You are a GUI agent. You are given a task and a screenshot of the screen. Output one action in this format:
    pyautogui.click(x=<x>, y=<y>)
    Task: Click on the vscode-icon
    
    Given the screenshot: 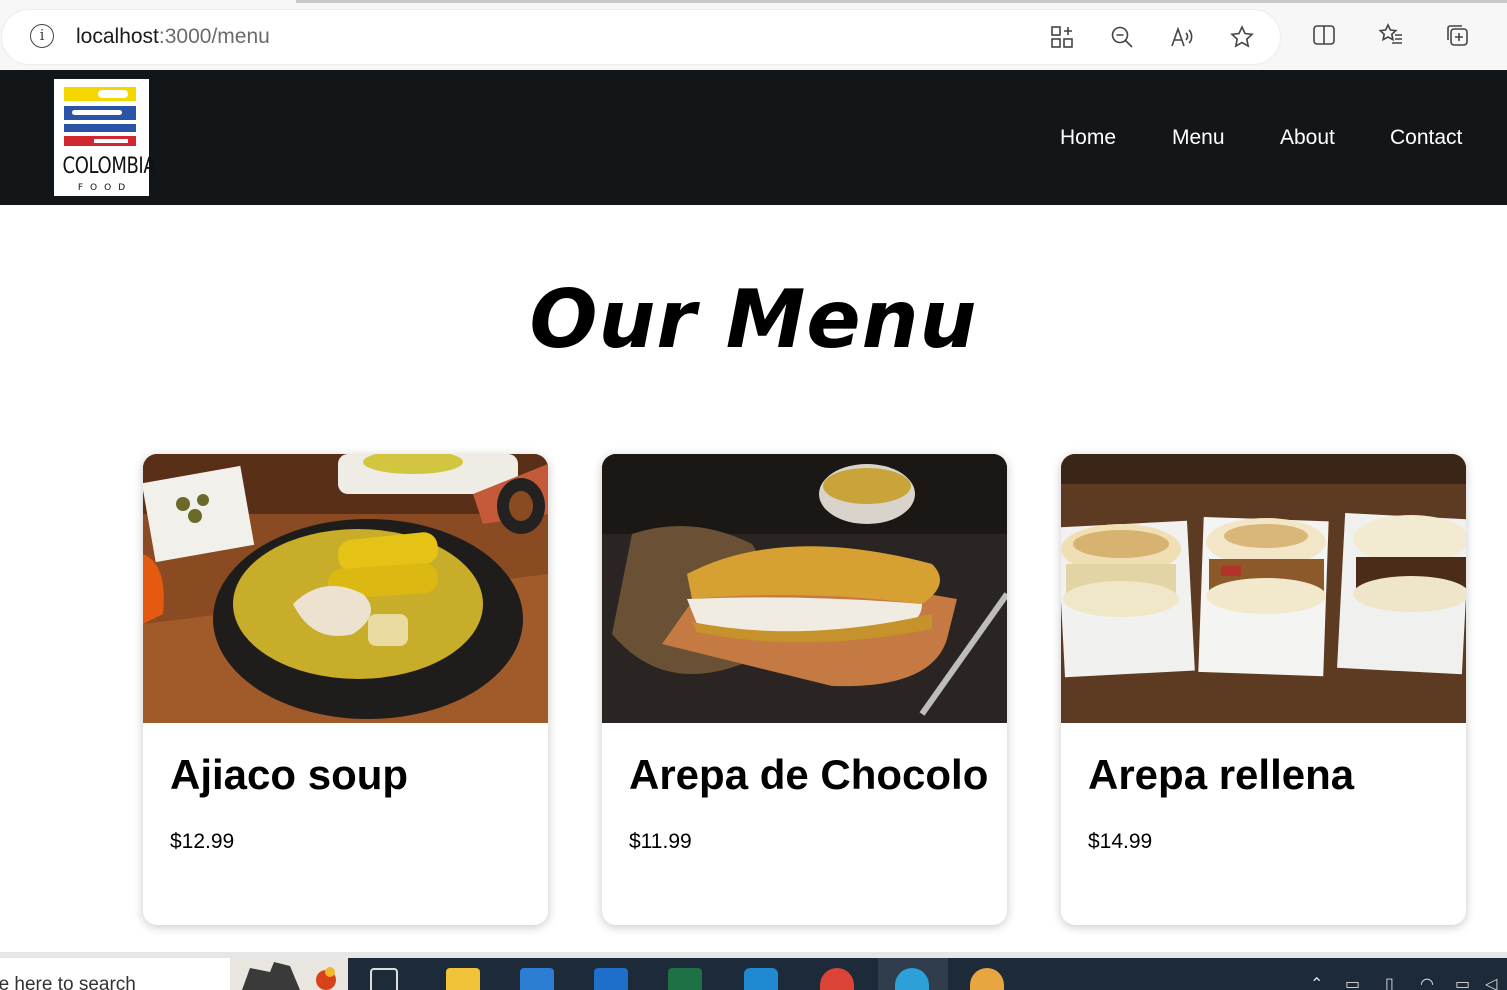 What is the action you would take?
    pyautogui.click(x=761, y=979)
    